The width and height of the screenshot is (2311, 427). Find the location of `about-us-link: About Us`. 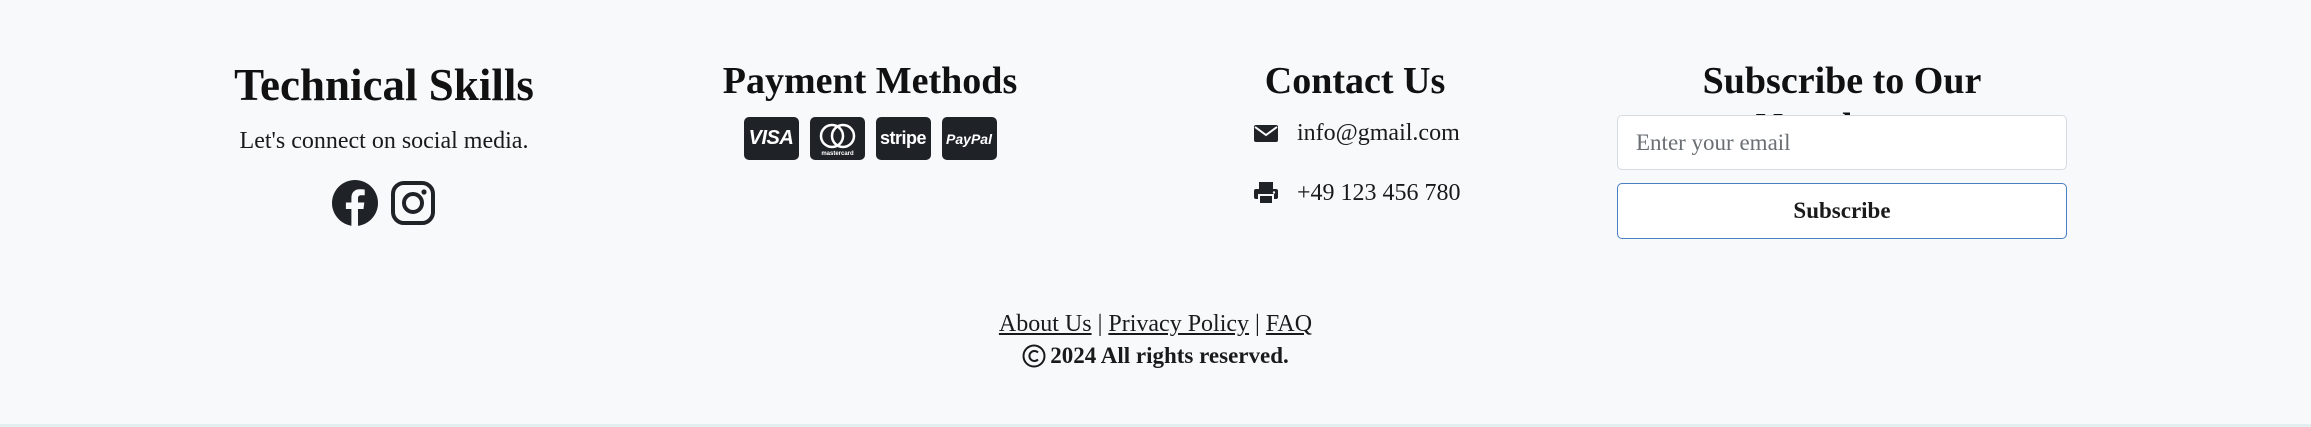

about-us-link: About Us is located at coordinates (1045, 324).